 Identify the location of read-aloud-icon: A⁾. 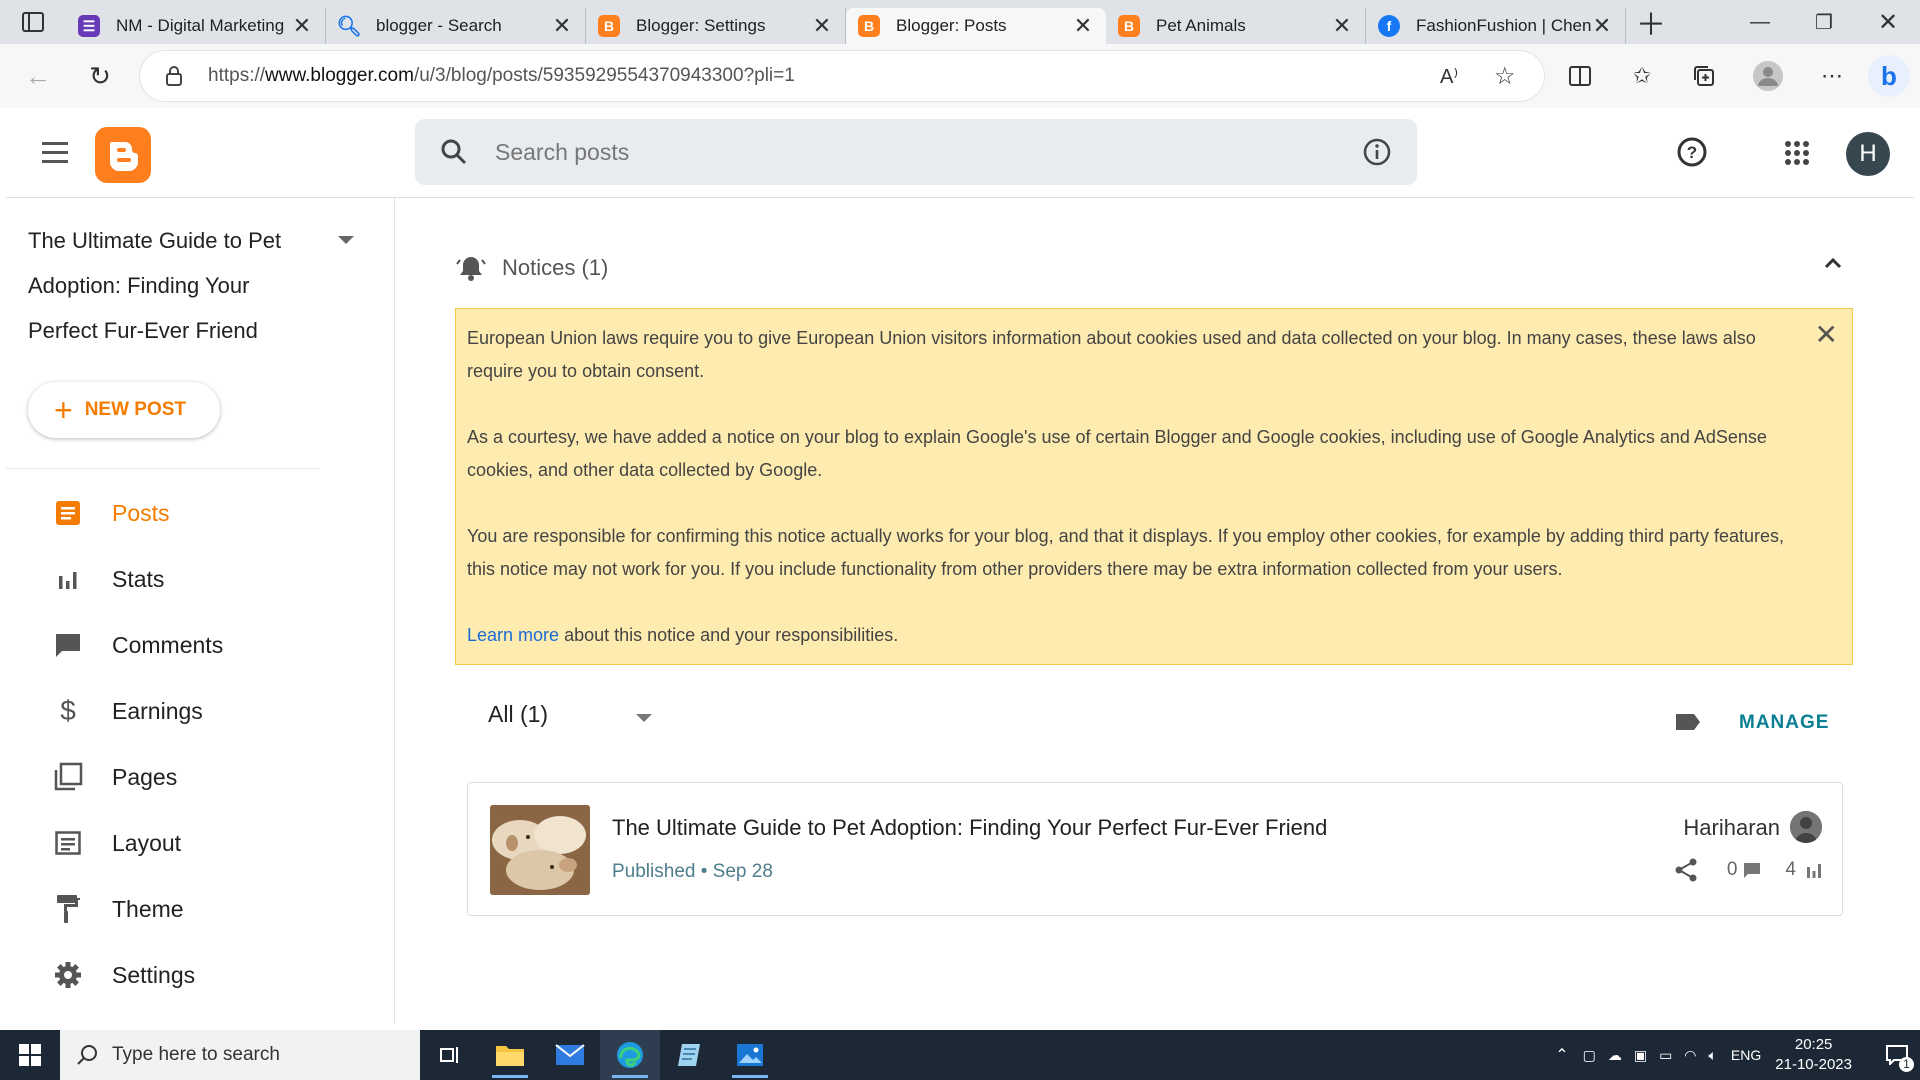
(1449, 76).